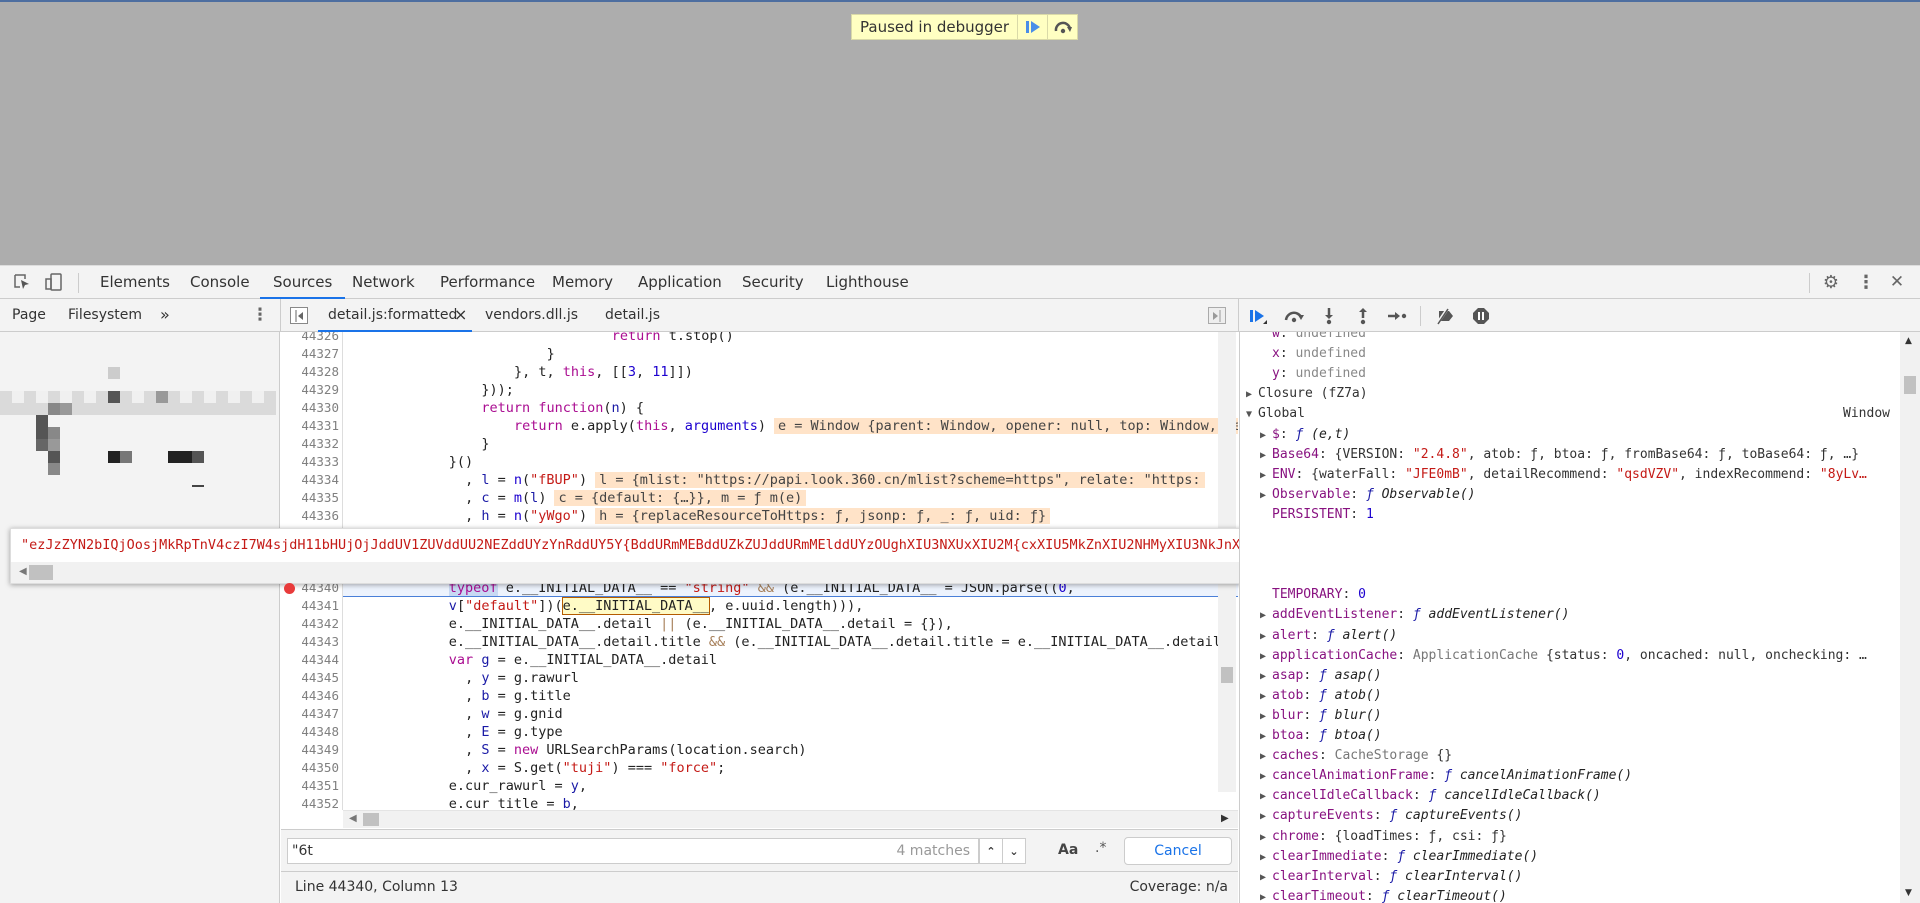  I want to click on code-line: }));, so click(497, 390).